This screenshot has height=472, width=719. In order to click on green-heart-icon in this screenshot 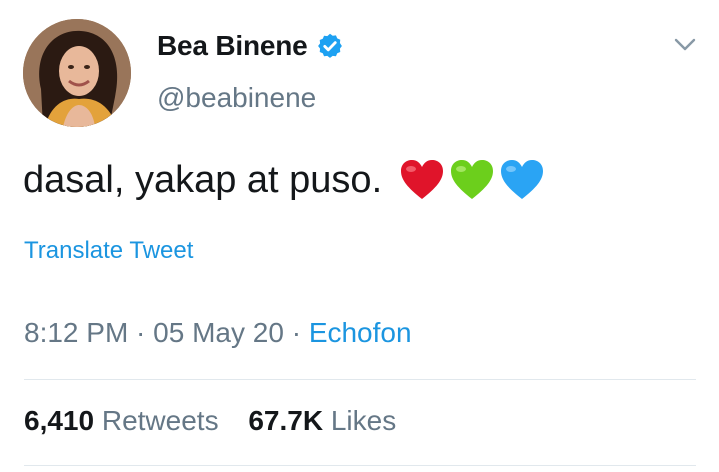, I will do `click(472, 180)`.